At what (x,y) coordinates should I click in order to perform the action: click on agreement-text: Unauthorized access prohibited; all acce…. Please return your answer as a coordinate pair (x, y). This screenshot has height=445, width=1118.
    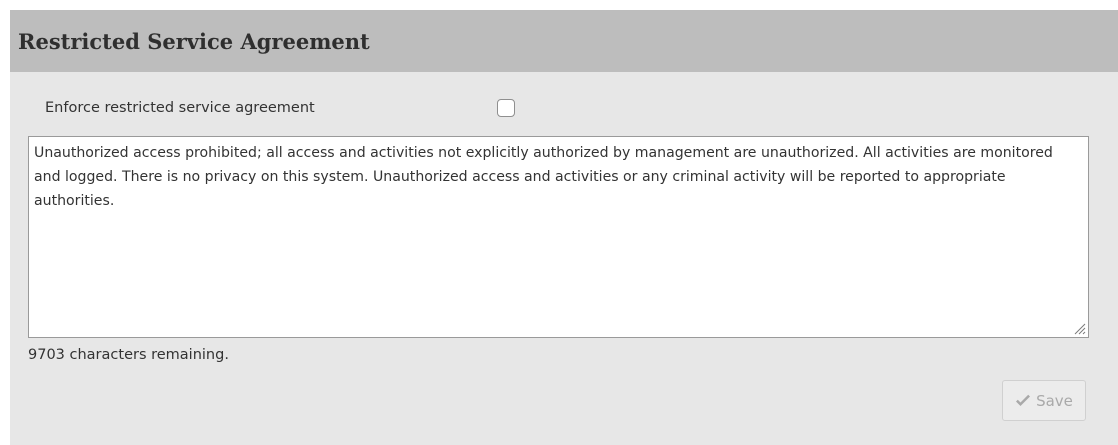
    Looking at the image, I should click on (543, 177).